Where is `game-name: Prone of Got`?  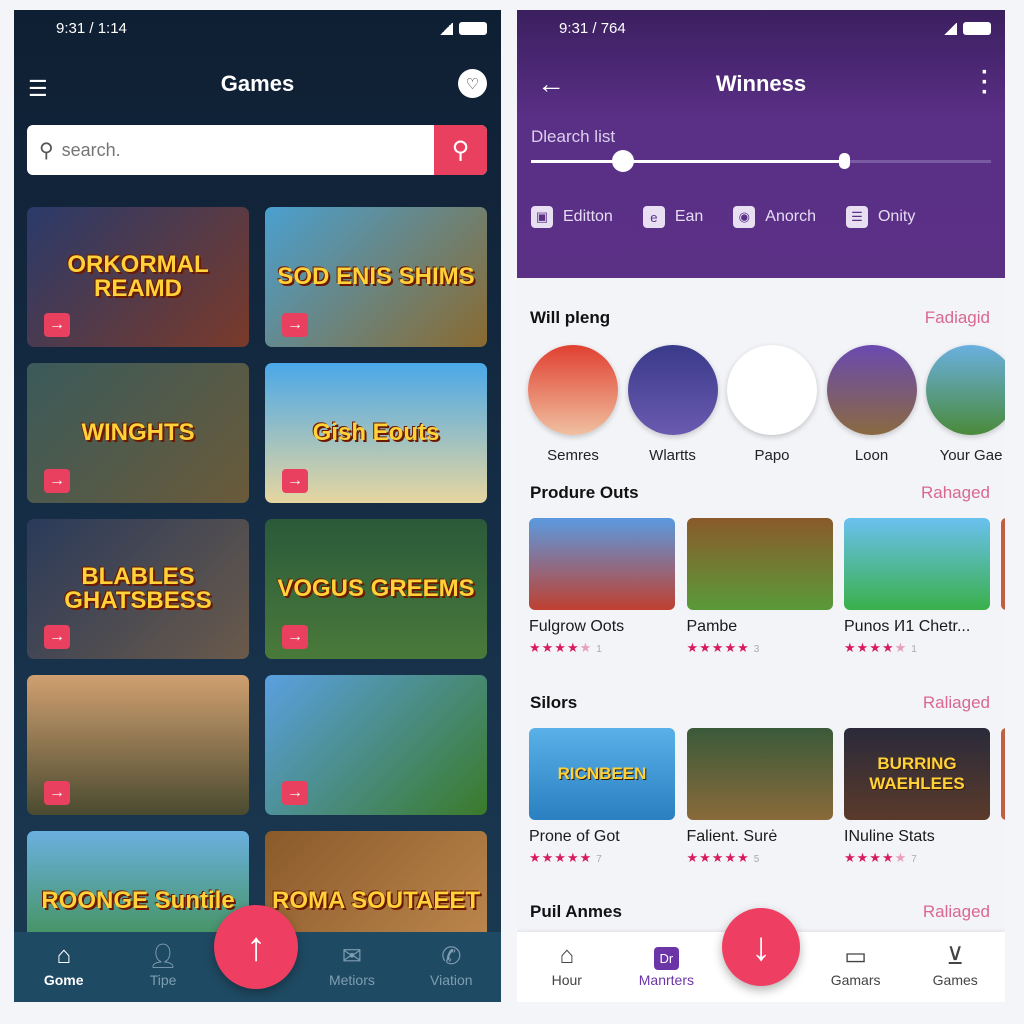
game-name: Prone of Got is located at coordinates (574, 836).